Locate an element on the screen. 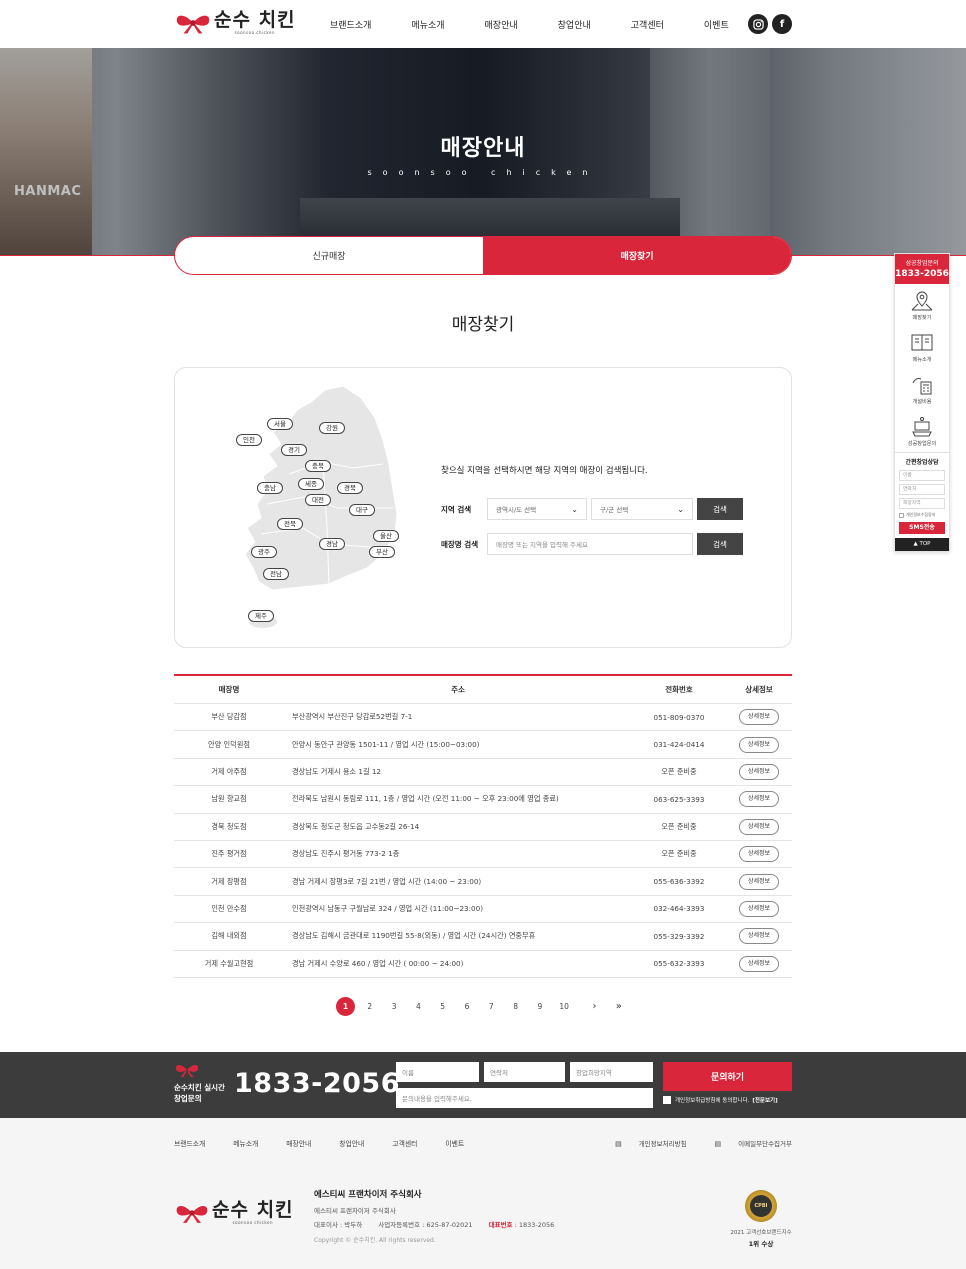 This screenshot has height=1269, width=966. region-search-button: 검색 is located at coordinates (720, 509).